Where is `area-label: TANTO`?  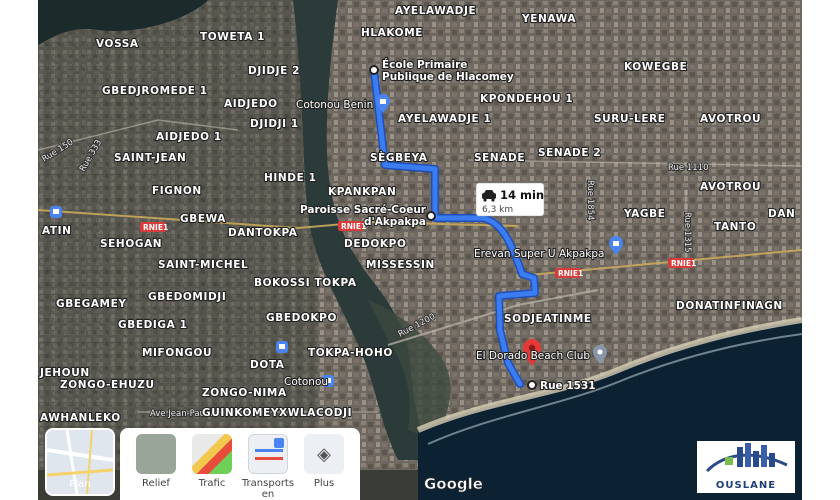 area-label: TANTO is located at coordinates (735, 227).